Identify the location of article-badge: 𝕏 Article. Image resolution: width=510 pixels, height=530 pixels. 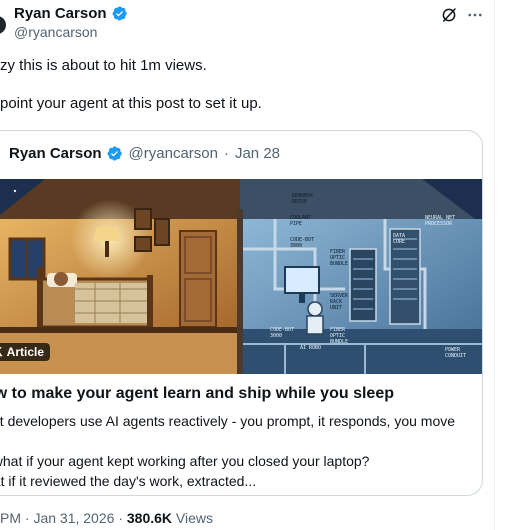
(25, 352).